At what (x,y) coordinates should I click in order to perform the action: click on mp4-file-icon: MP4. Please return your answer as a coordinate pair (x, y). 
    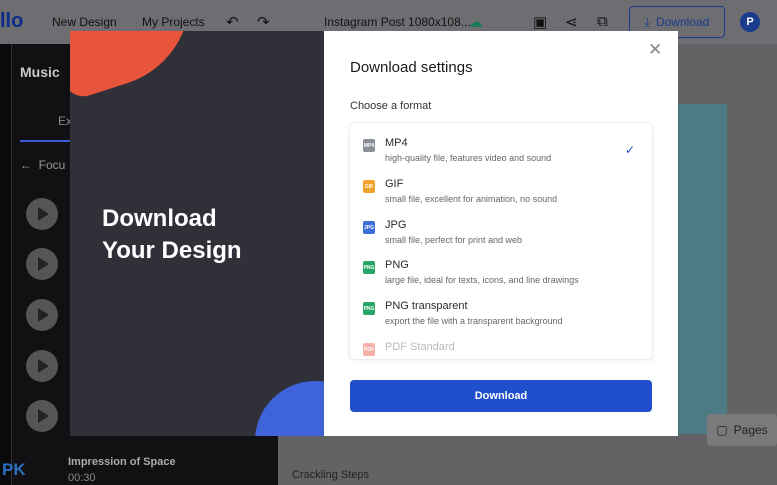
    Looking at the image, I should click on (369, 145).